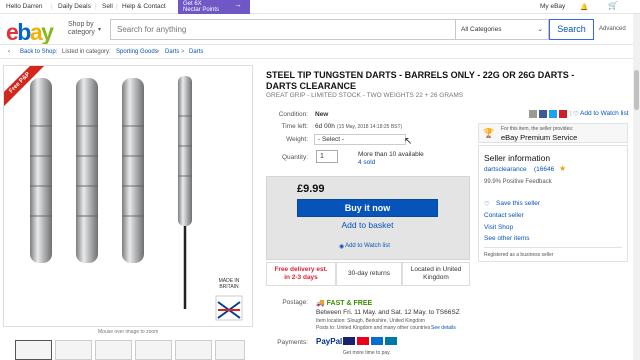  I want to click on add-to-watch-list-button: Add to Watch list, so click(367, 246).